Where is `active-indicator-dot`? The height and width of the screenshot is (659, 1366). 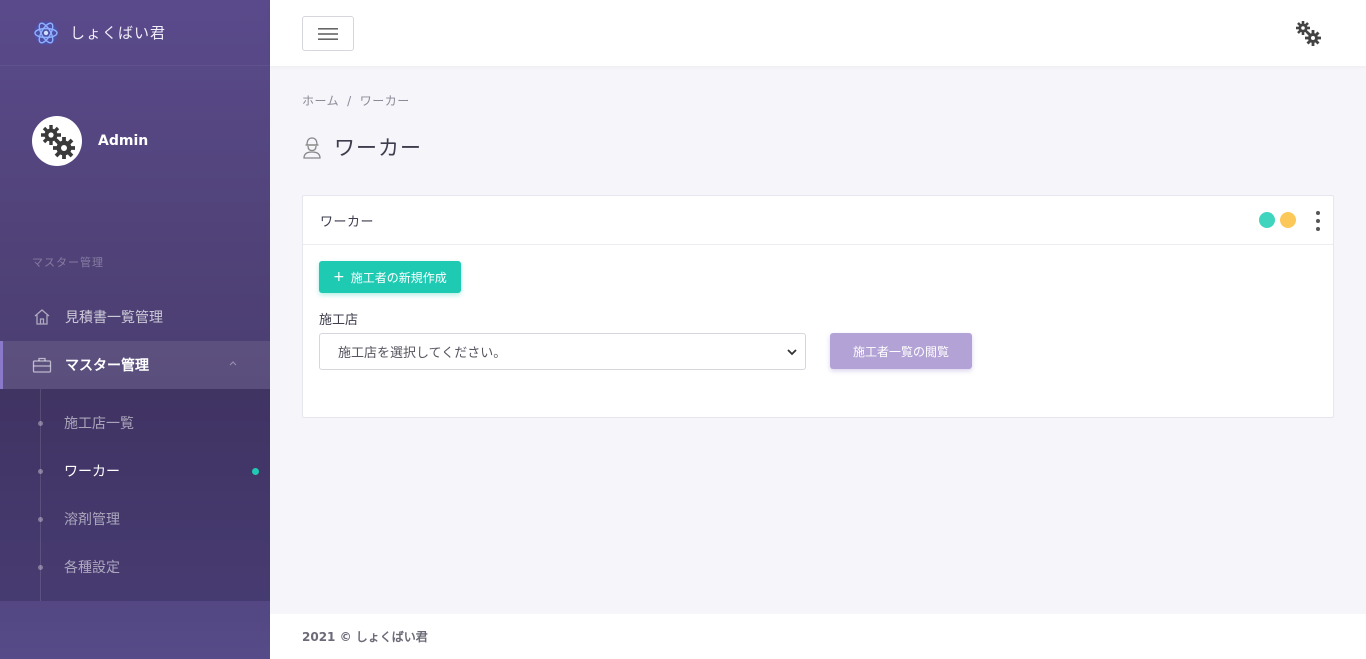 active-indicator-dot is located at coordinates (255, 471).